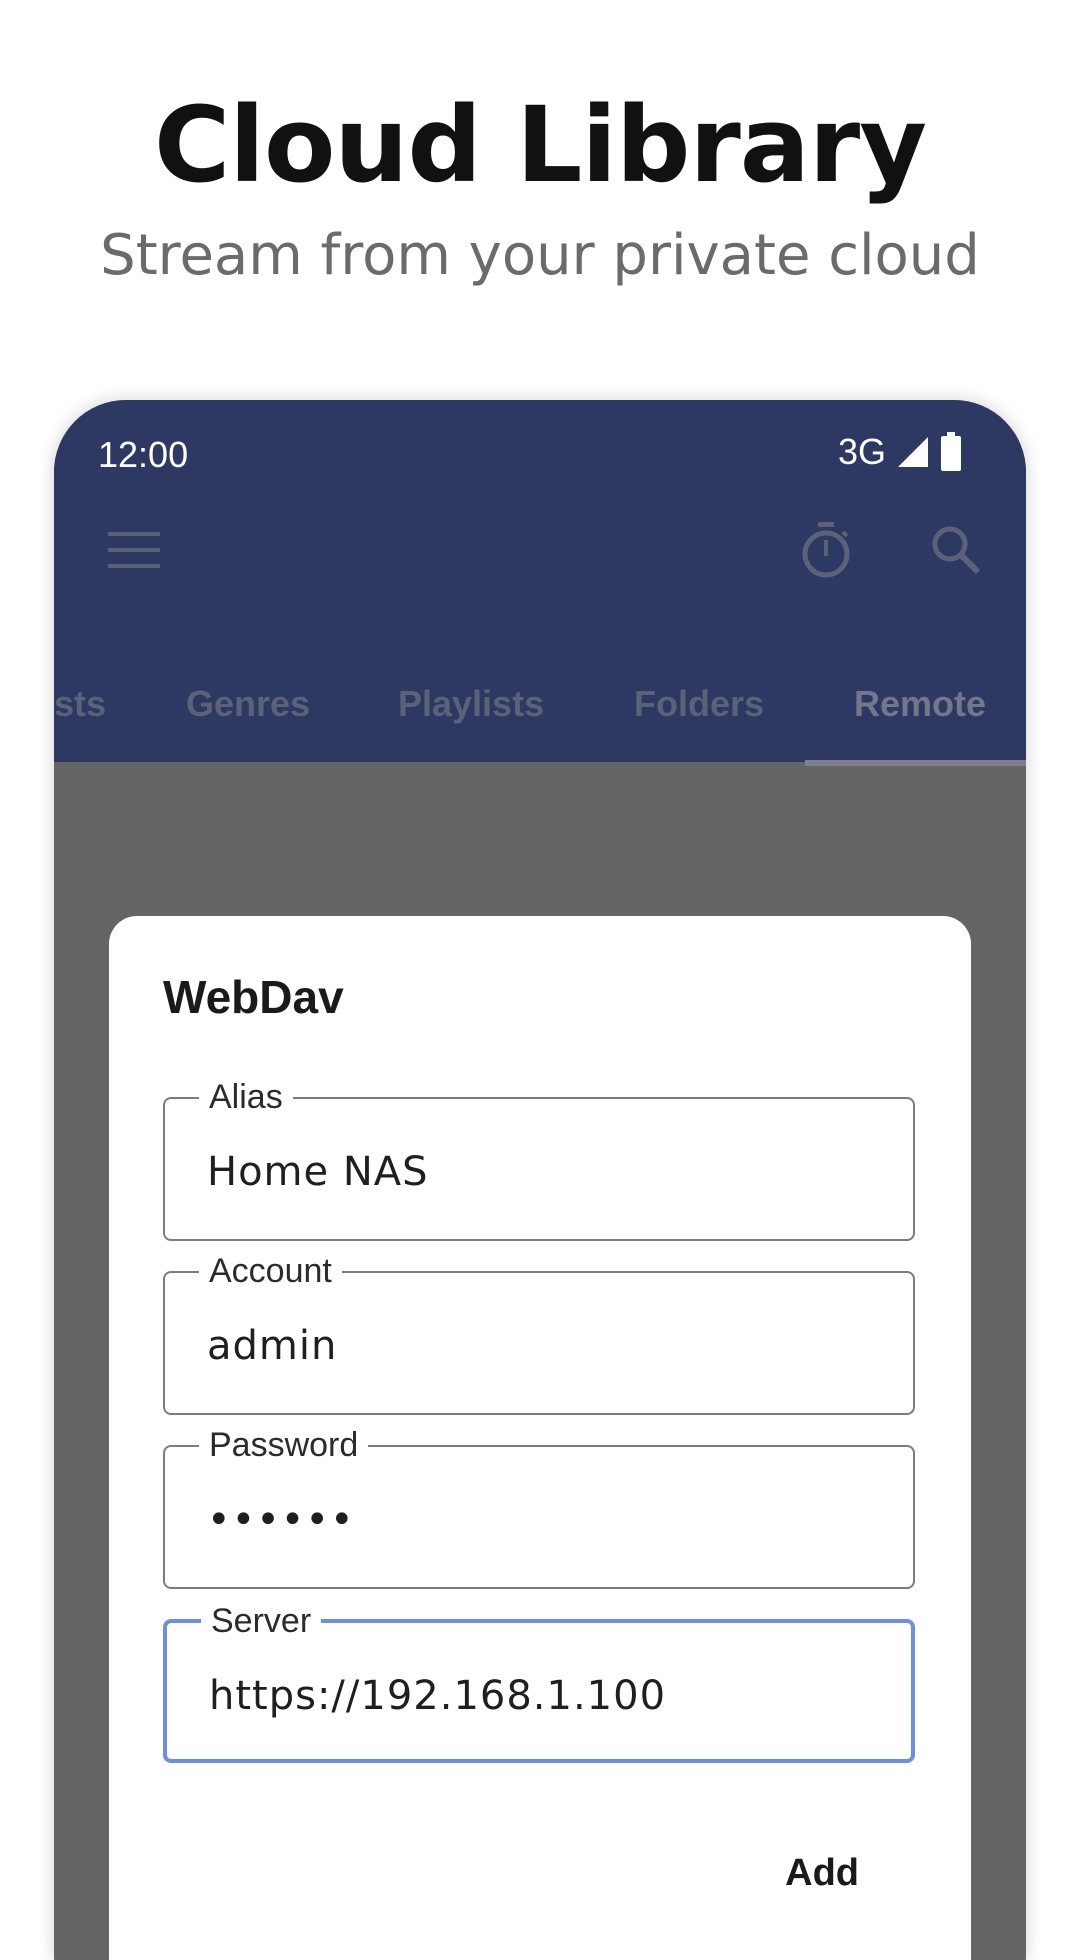  I want to click on alias-label: Alias, so click(246, 1097).